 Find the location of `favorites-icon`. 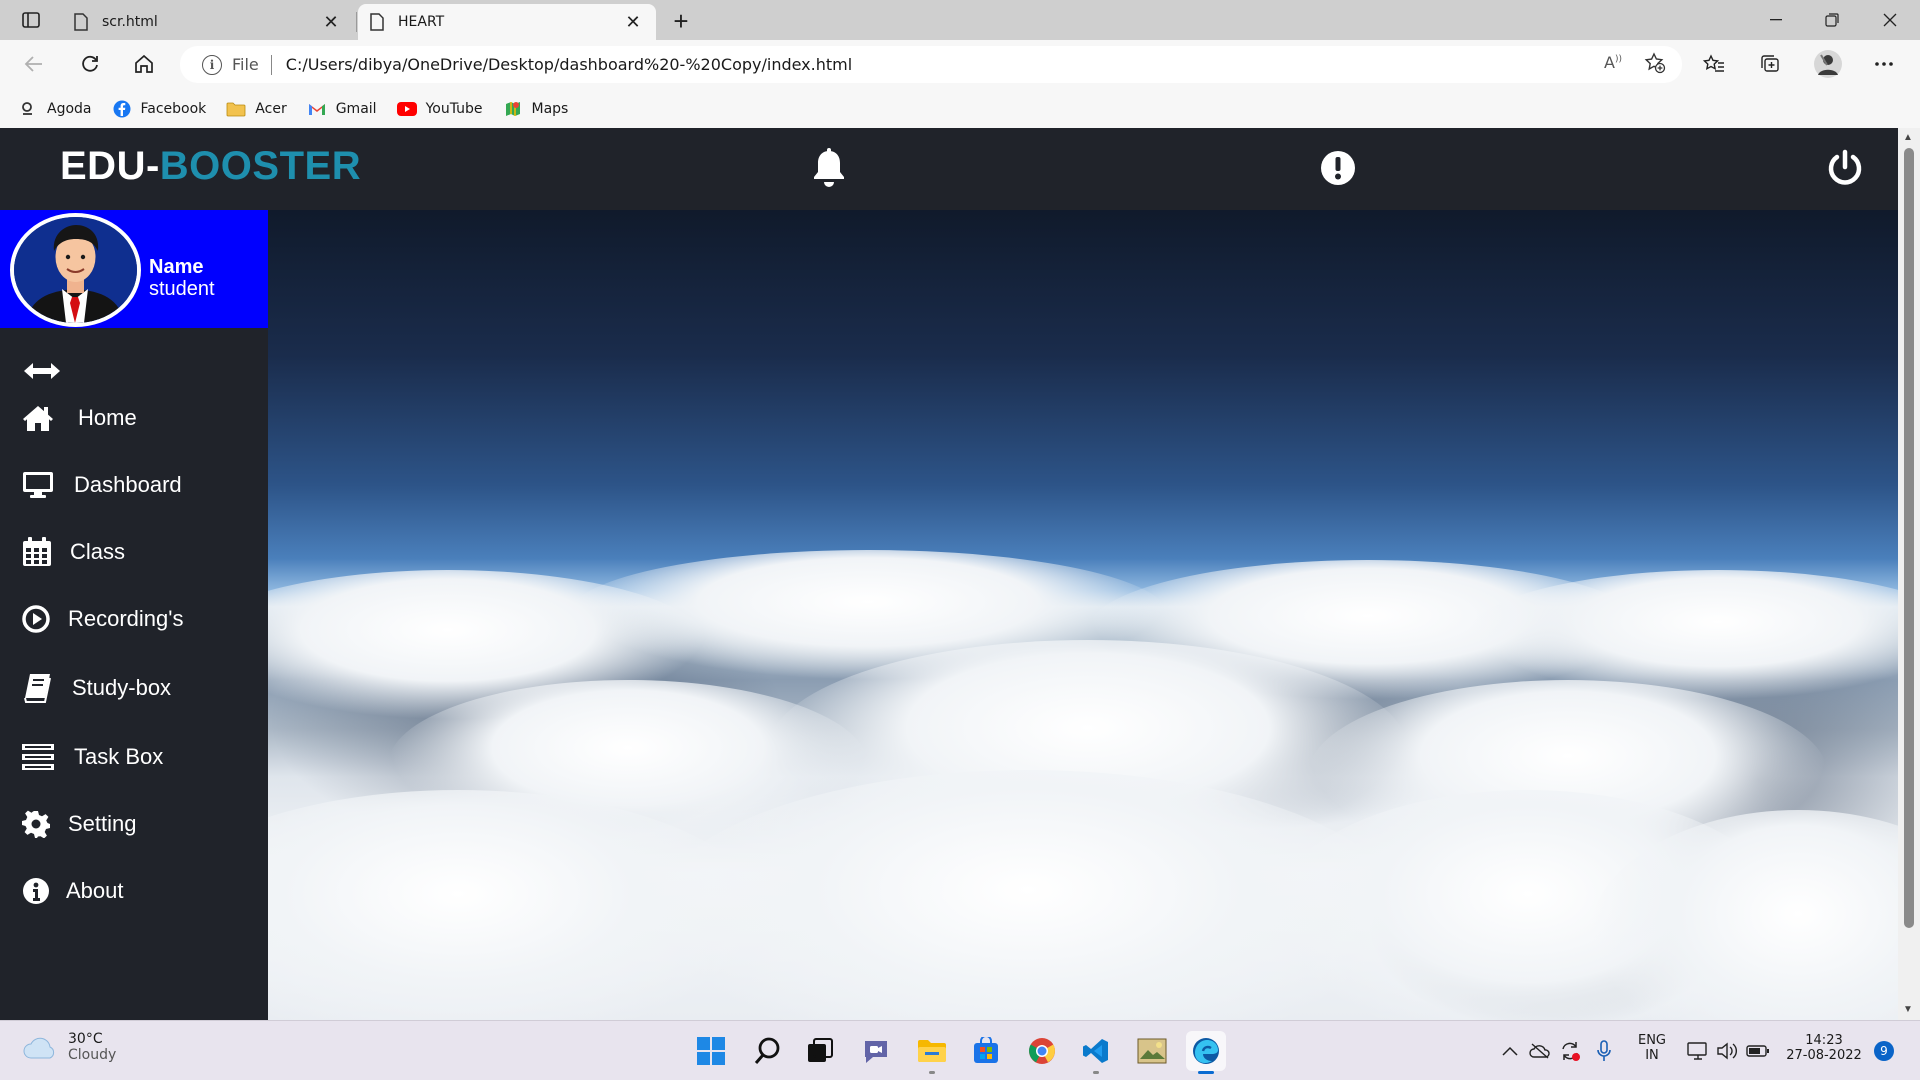

favorites-icon is located at coordinates (1714, 64).